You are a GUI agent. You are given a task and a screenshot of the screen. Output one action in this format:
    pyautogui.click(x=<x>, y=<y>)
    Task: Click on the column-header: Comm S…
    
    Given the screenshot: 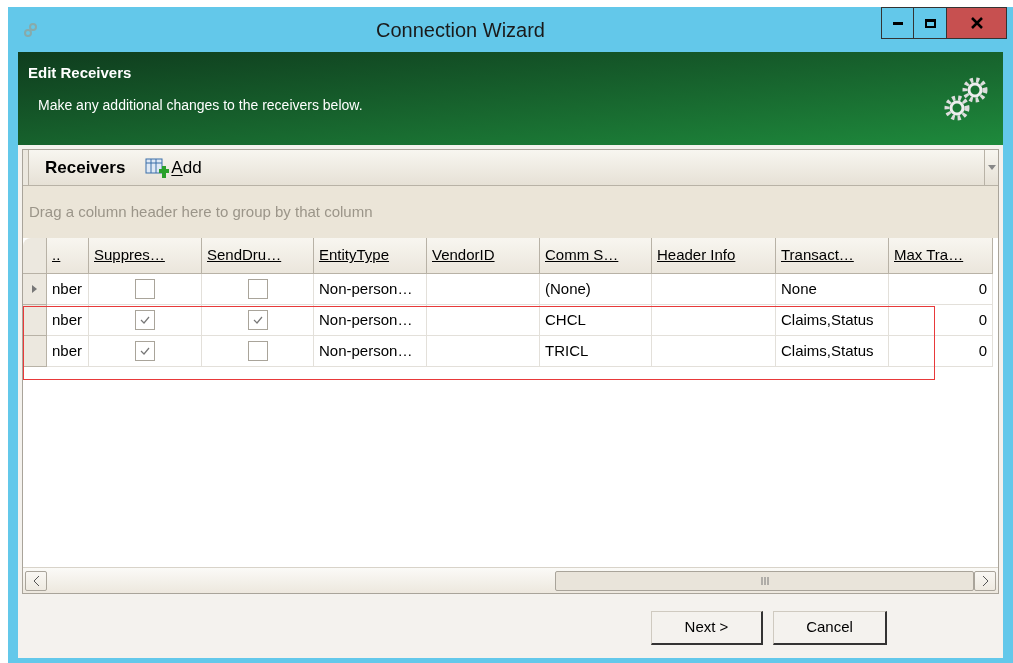 What is the action you would take?
    pyautogui.click(x=596, y=256)
    